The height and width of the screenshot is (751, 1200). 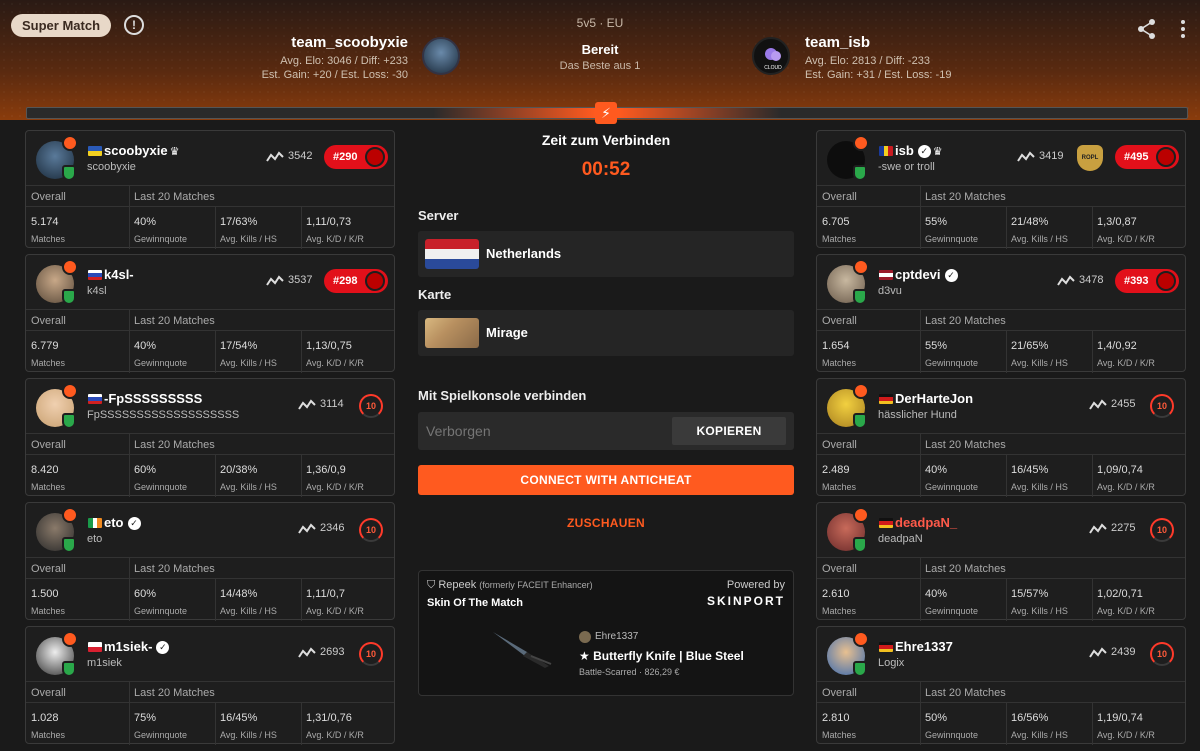 I want to click on stat-matches-value: 6.779, so click(x=45, y=346).